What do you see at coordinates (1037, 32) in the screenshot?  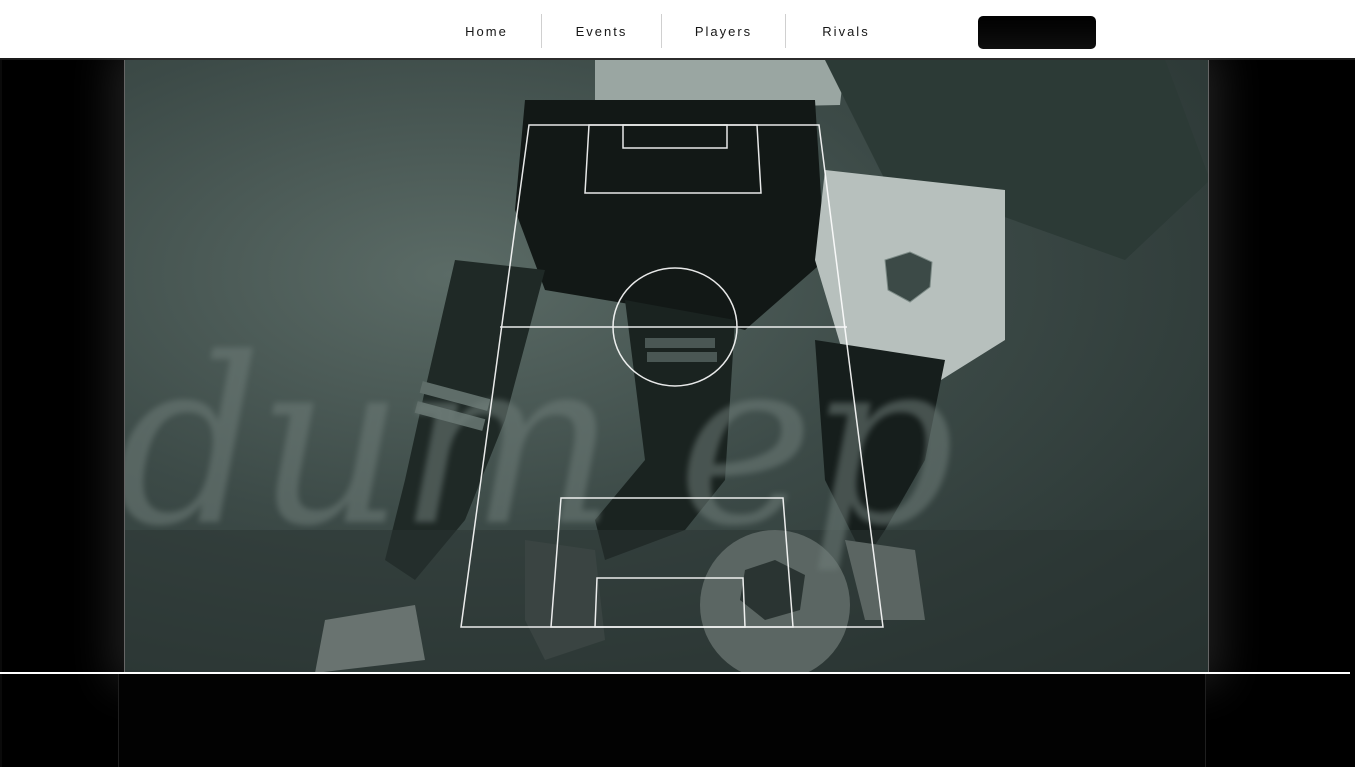 I see `header-action-button` at bounding box center [1037, 32].